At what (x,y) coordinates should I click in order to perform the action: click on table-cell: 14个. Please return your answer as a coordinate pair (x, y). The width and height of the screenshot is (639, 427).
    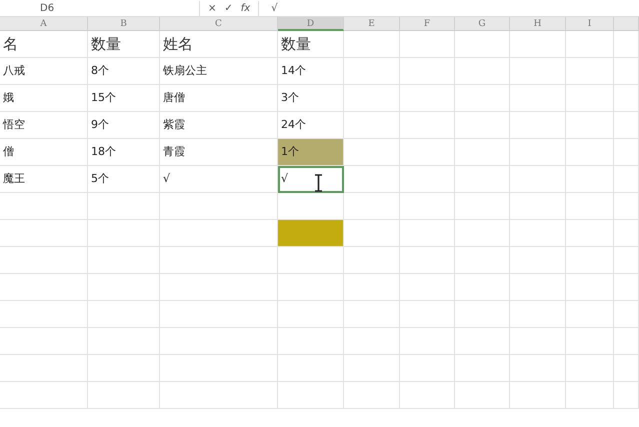
    Looking at the image, I should click on (311, 71).